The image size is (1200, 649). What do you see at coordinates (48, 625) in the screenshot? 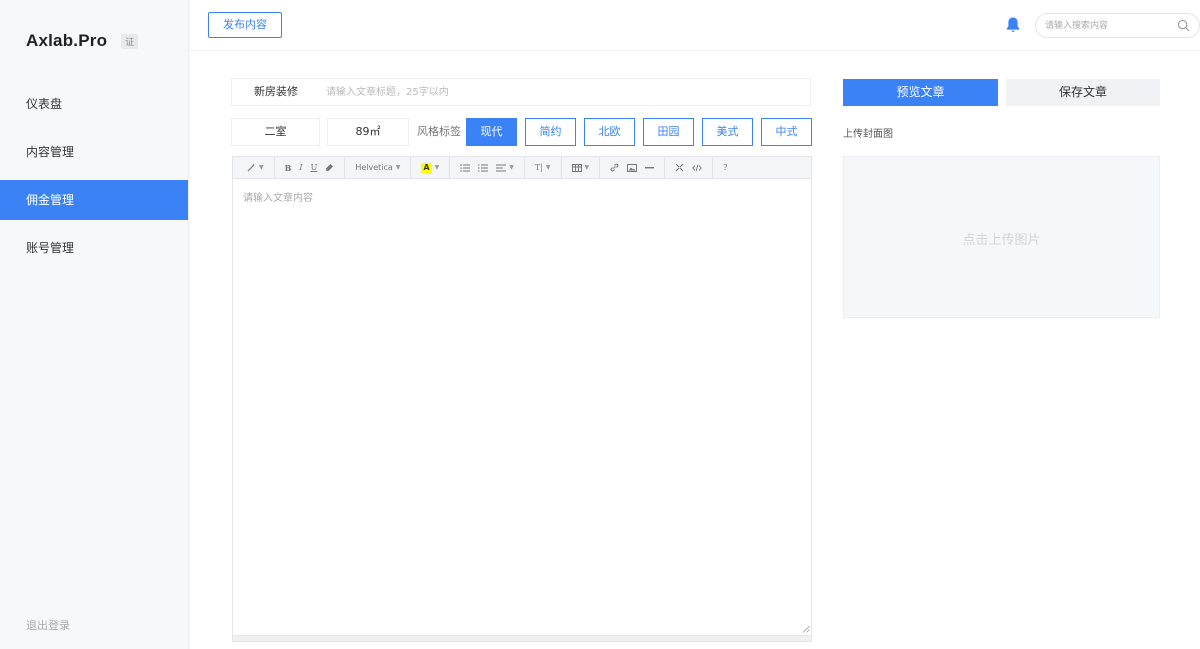
I see `logout-link: 退出登录` at bounding box center [48, 625].